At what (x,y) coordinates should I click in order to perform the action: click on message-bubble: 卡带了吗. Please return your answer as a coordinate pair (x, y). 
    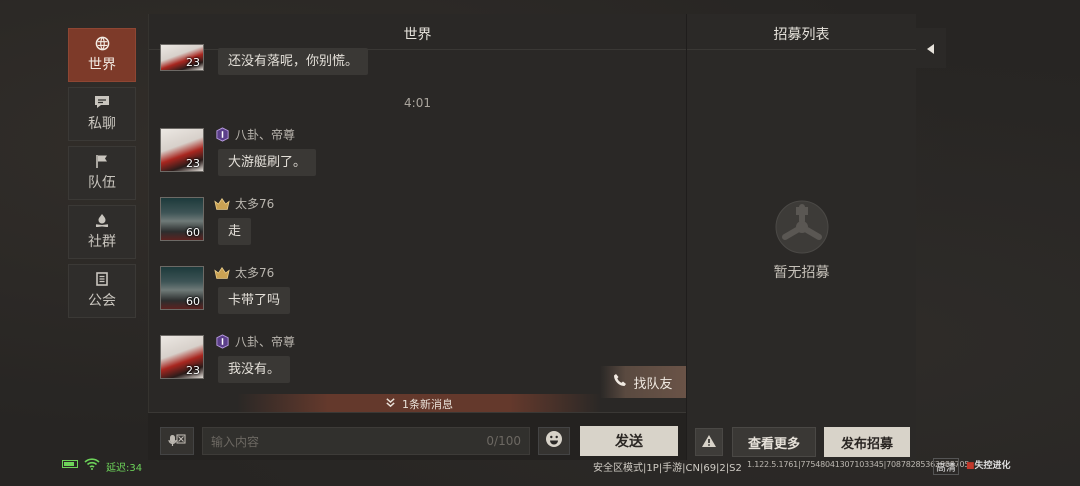
    Looking at the image, I should click on (254, 300).